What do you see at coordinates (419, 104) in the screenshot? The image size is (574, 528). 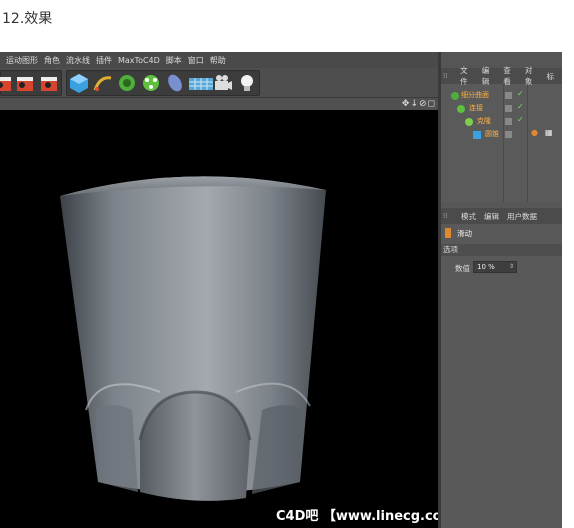 I see `viewport-nav-icons: ✥↓⊘◻` at bounding box center [419, 104].